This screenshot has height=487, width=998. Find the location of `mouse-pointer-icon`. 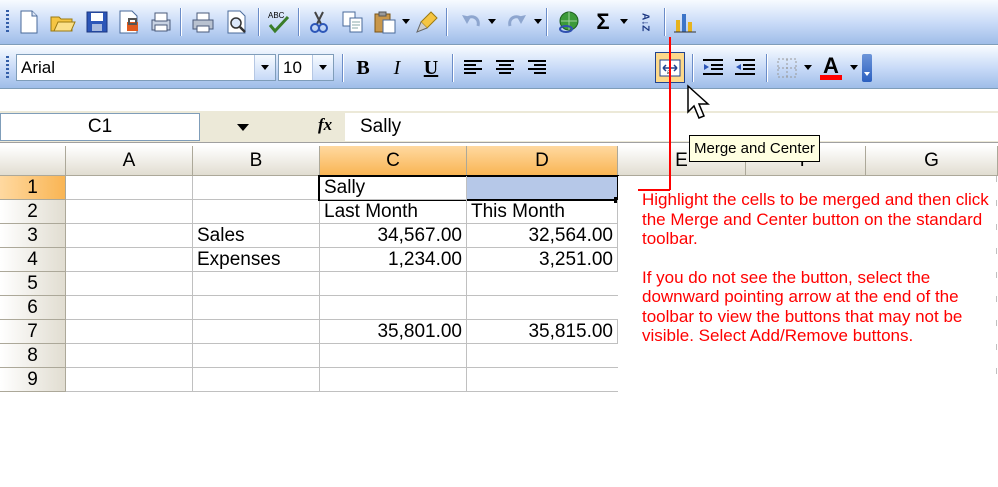

mouse-pointer-icon is located at coordinates (698, 101).